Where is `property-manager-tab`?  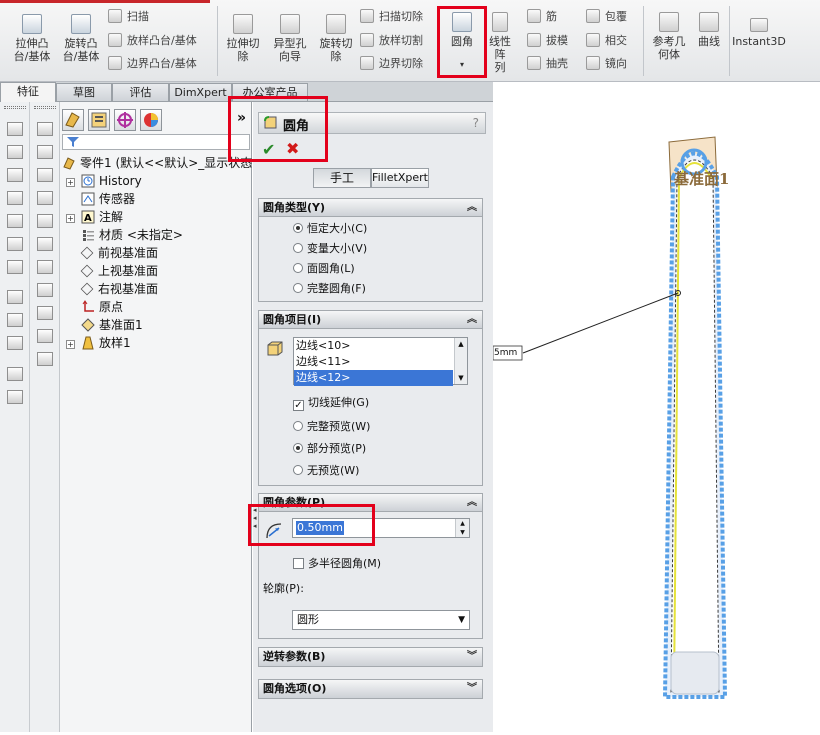 property-manager-tab is located at coordinates (99, 120).